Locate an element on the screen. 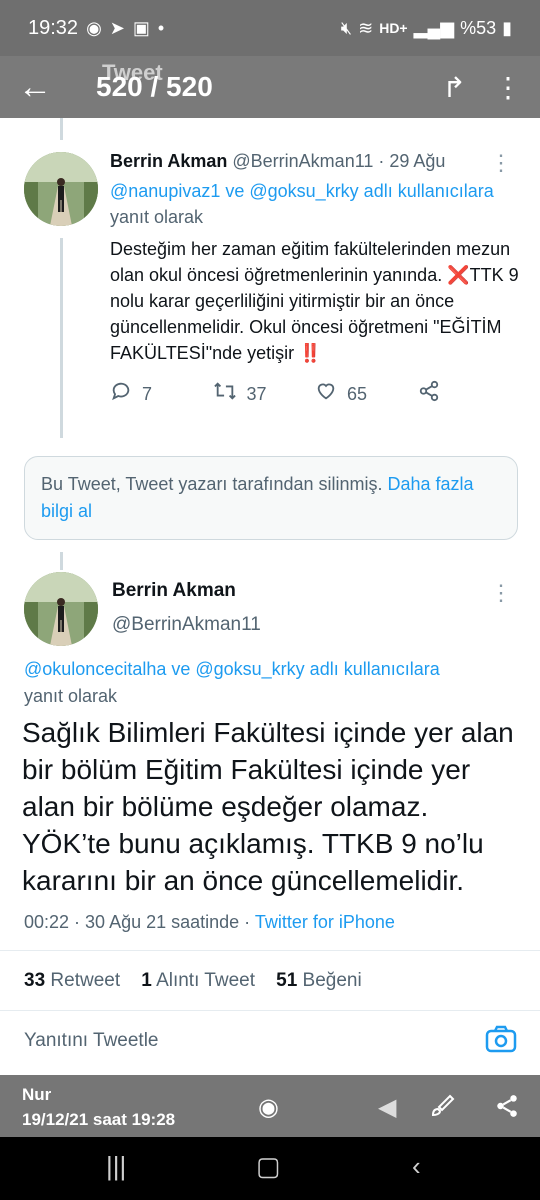  rewind-icon: ◀ is located at coordinates (387, 1107).